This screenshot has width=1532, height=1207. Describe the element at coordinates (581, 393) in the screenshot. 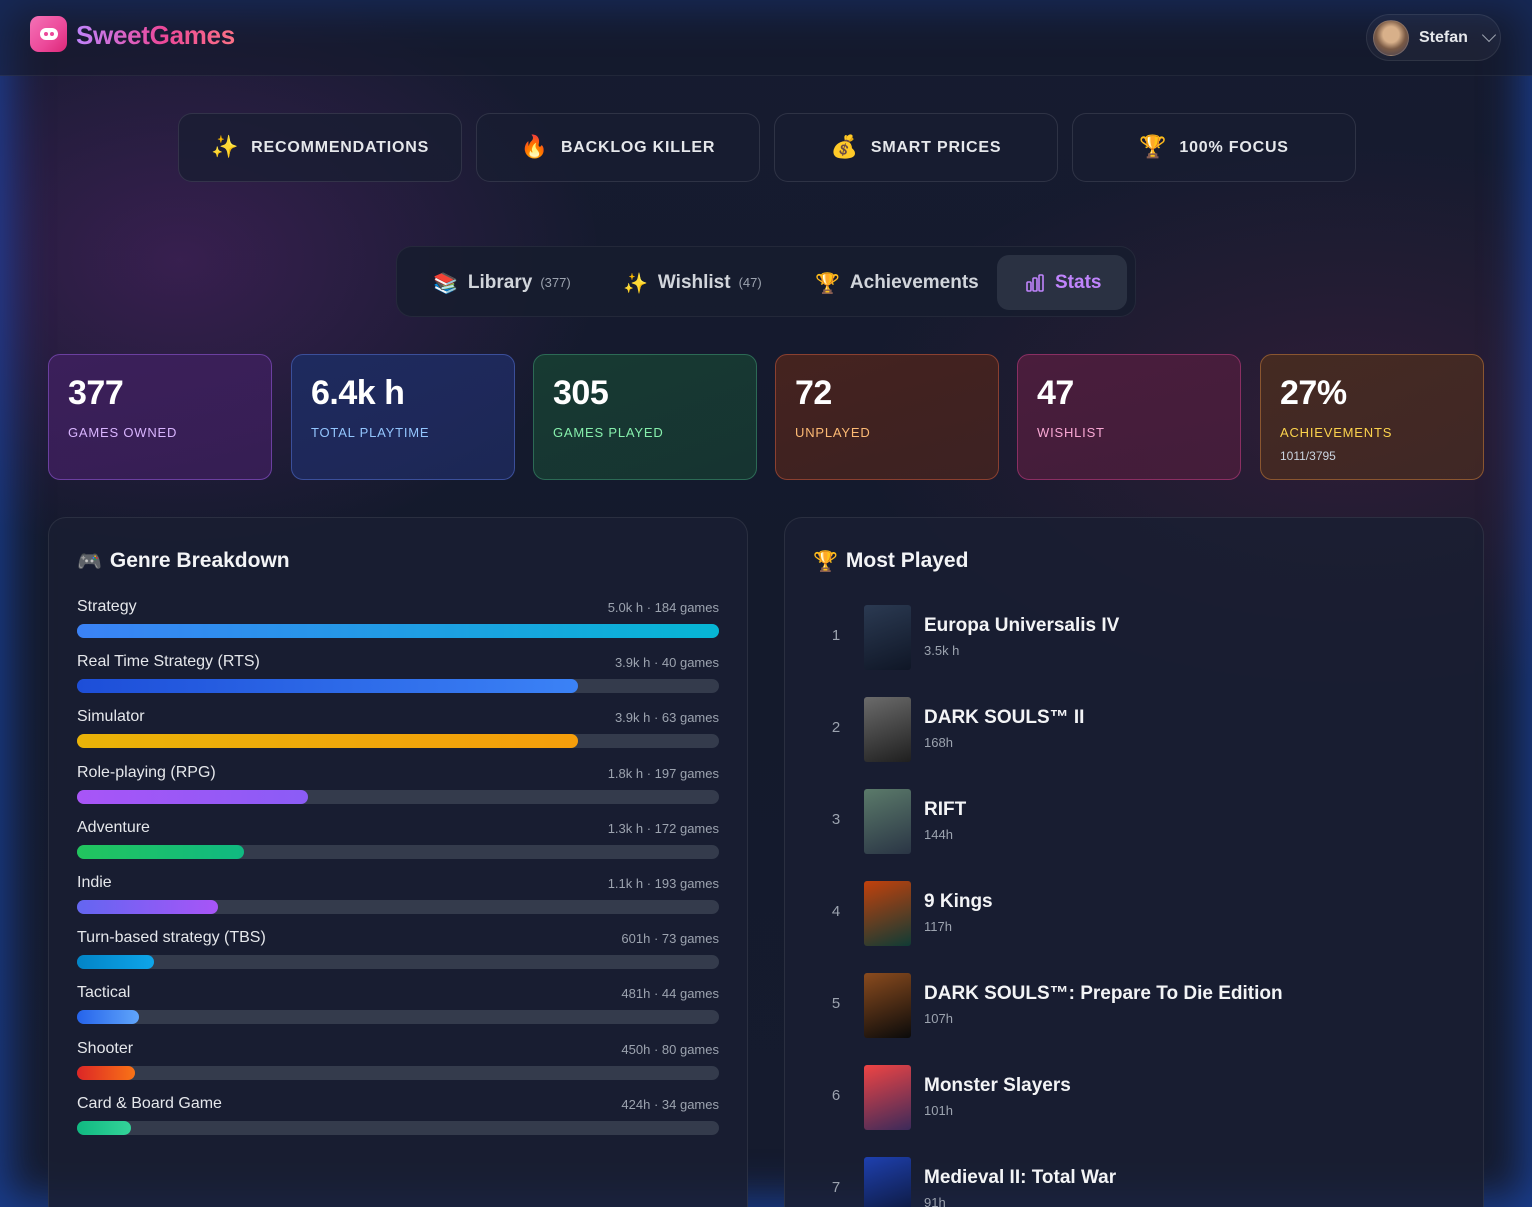

I see `stat-value: 305` at that location.